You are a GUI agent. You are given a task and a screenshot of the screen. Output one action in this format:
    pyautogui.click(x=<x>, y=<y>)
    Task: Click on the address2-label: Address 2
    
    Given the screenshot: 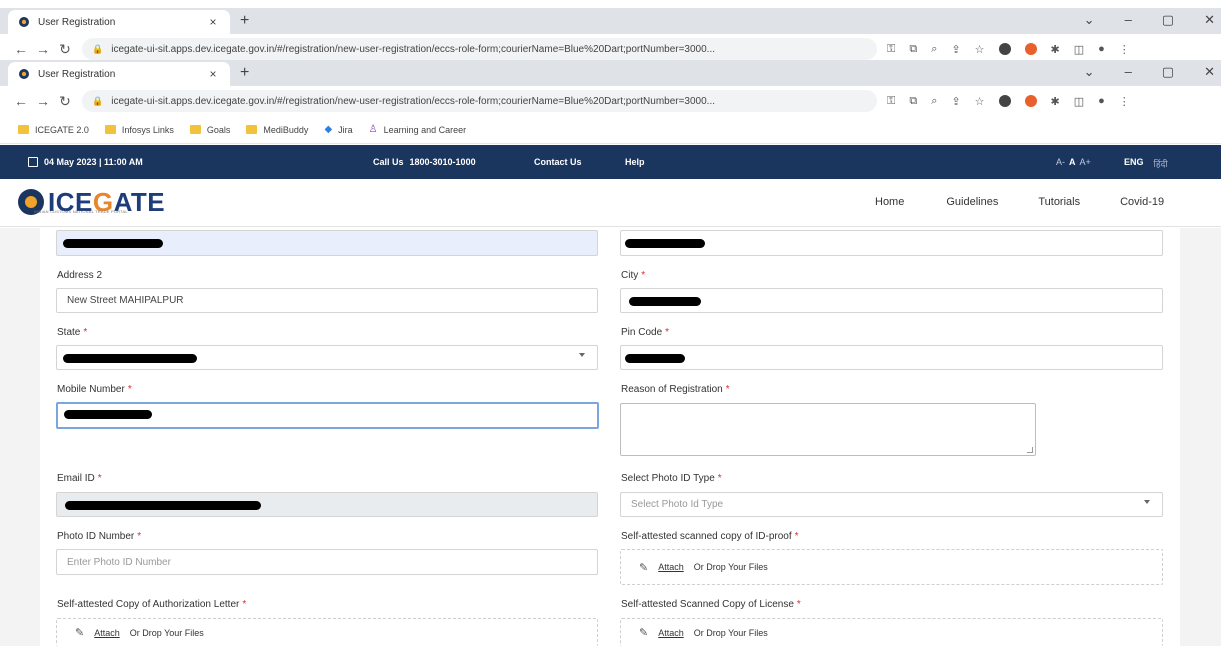 What is the action you would take?
    pyautogui.click(x=80, y=275)
    